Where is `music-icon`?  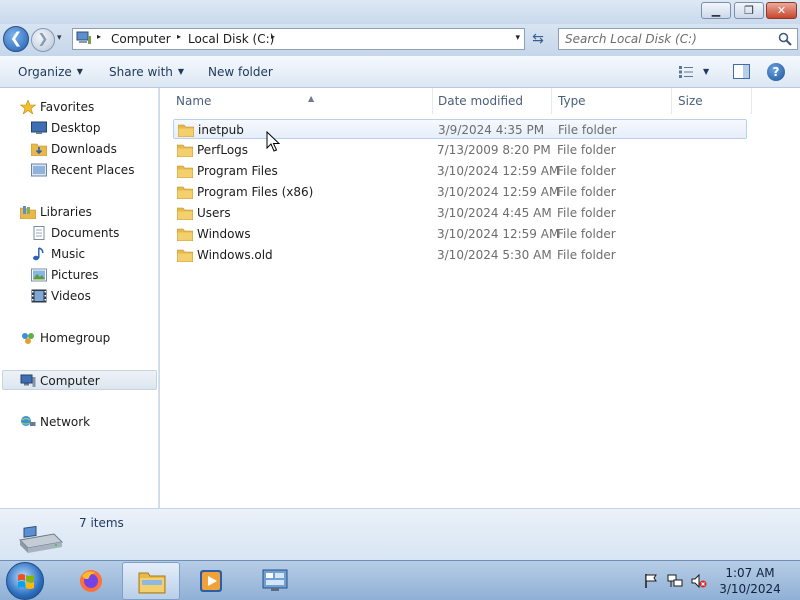
music-icon is located at coordinates (38, 254).